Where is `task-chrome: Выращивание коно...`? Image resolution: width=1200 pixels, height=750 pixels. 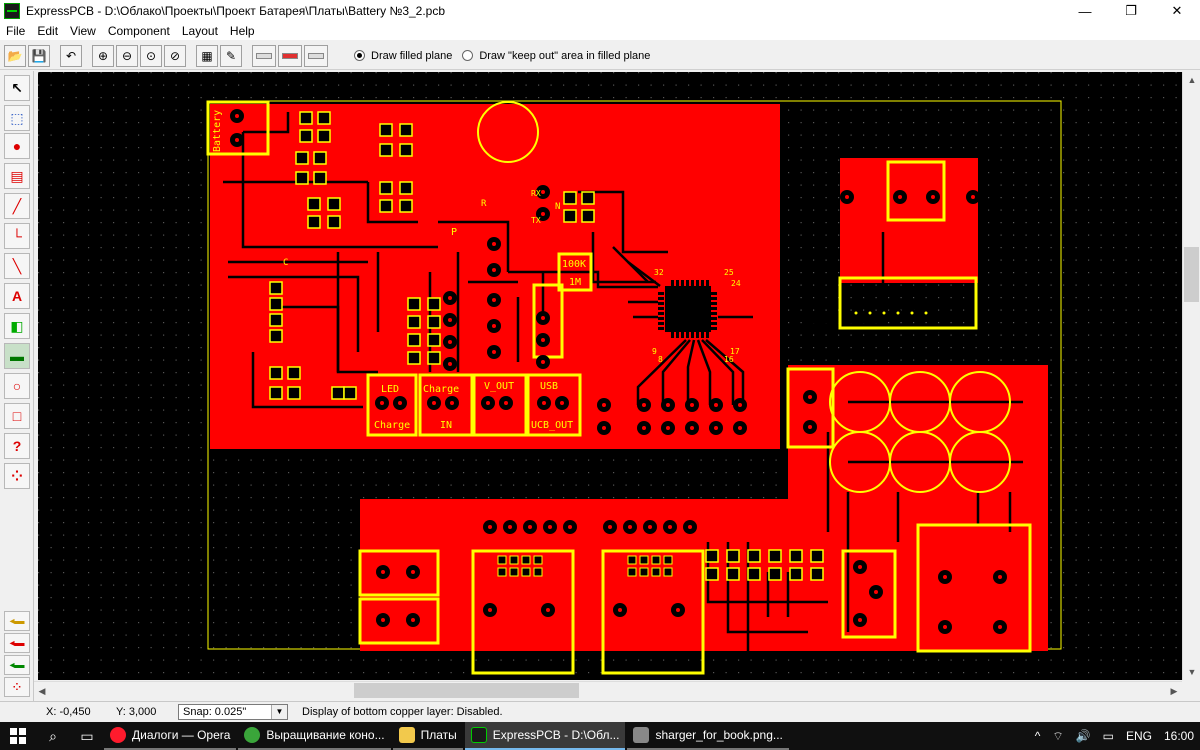
task-chrome: Выращивание коно... is located at coordinates (314, 736).